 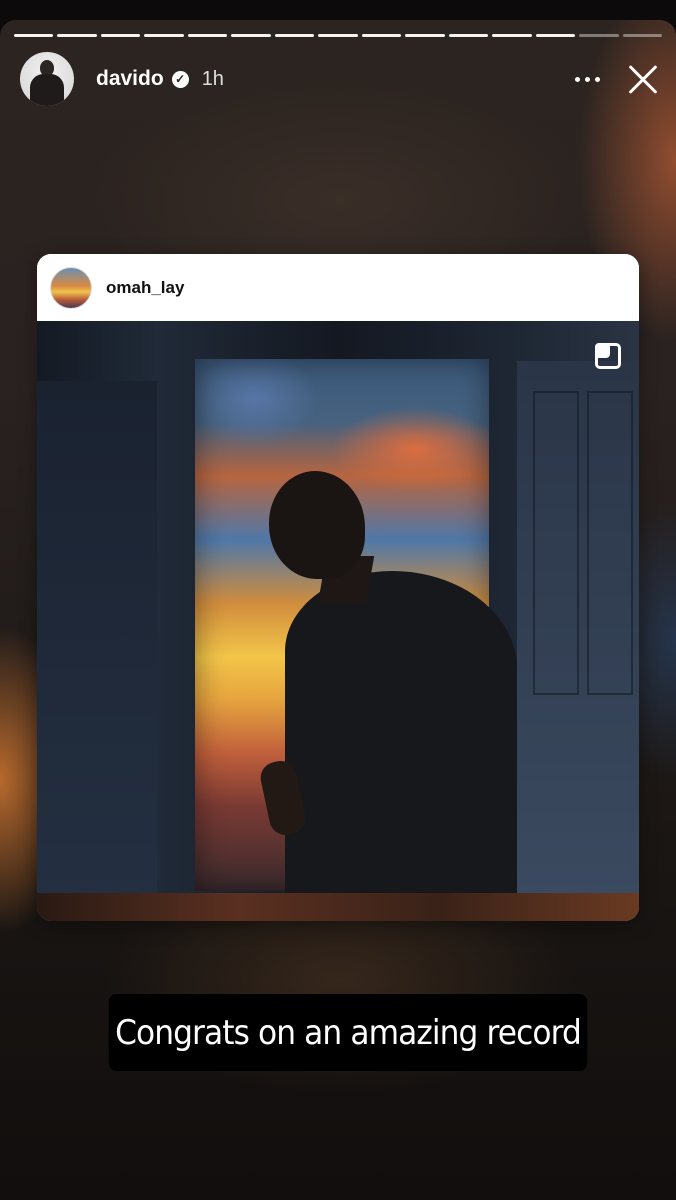 I want to click on carousel-multiple-icon, so click(x=608, y=356).